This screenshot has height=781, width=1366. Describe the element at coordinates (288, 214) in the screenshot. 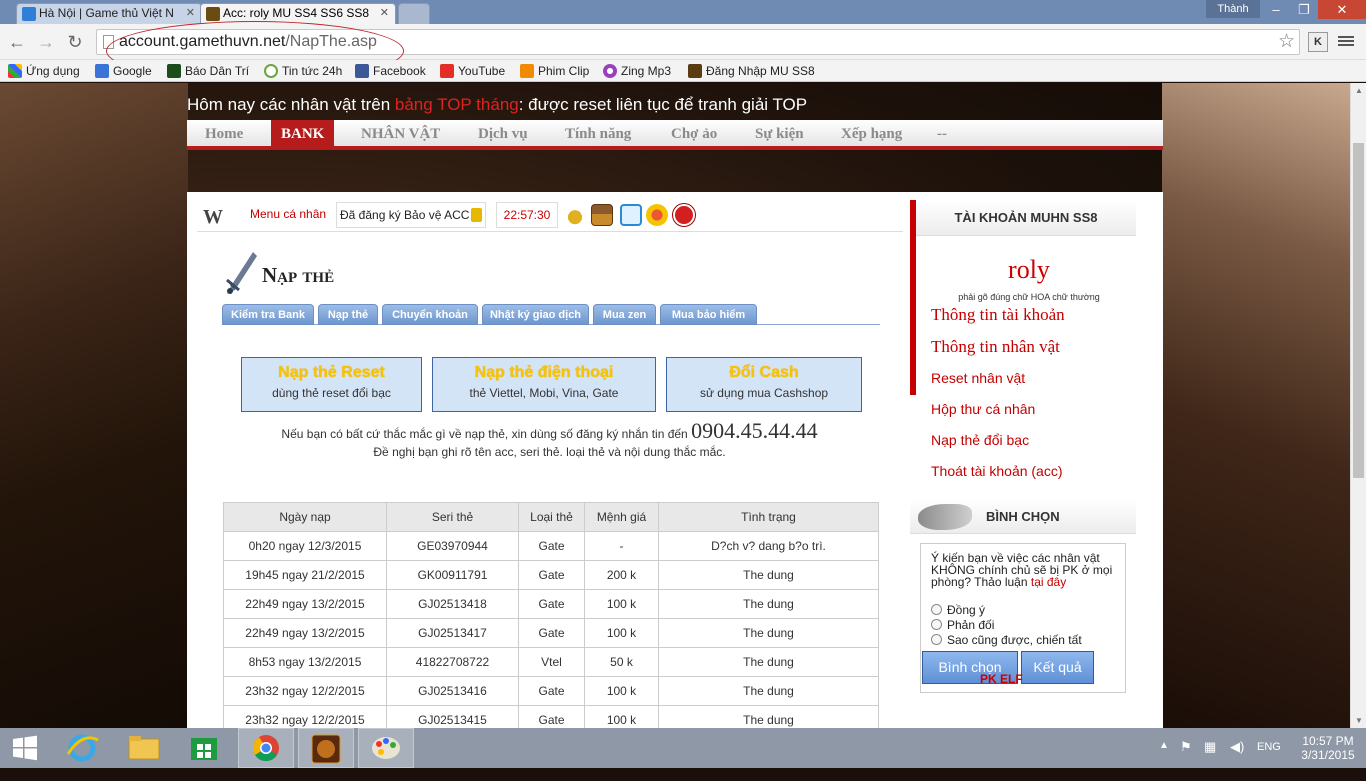

I see `personal-menu-link: Menu cá nhân` at that location.